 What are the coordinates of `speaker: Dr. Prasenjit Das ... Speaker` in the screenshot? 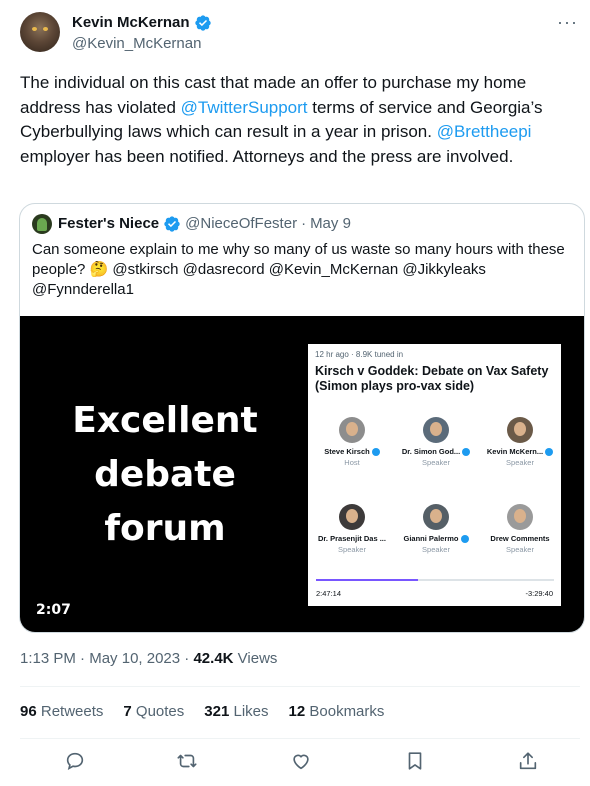 It's located at (352, 529).